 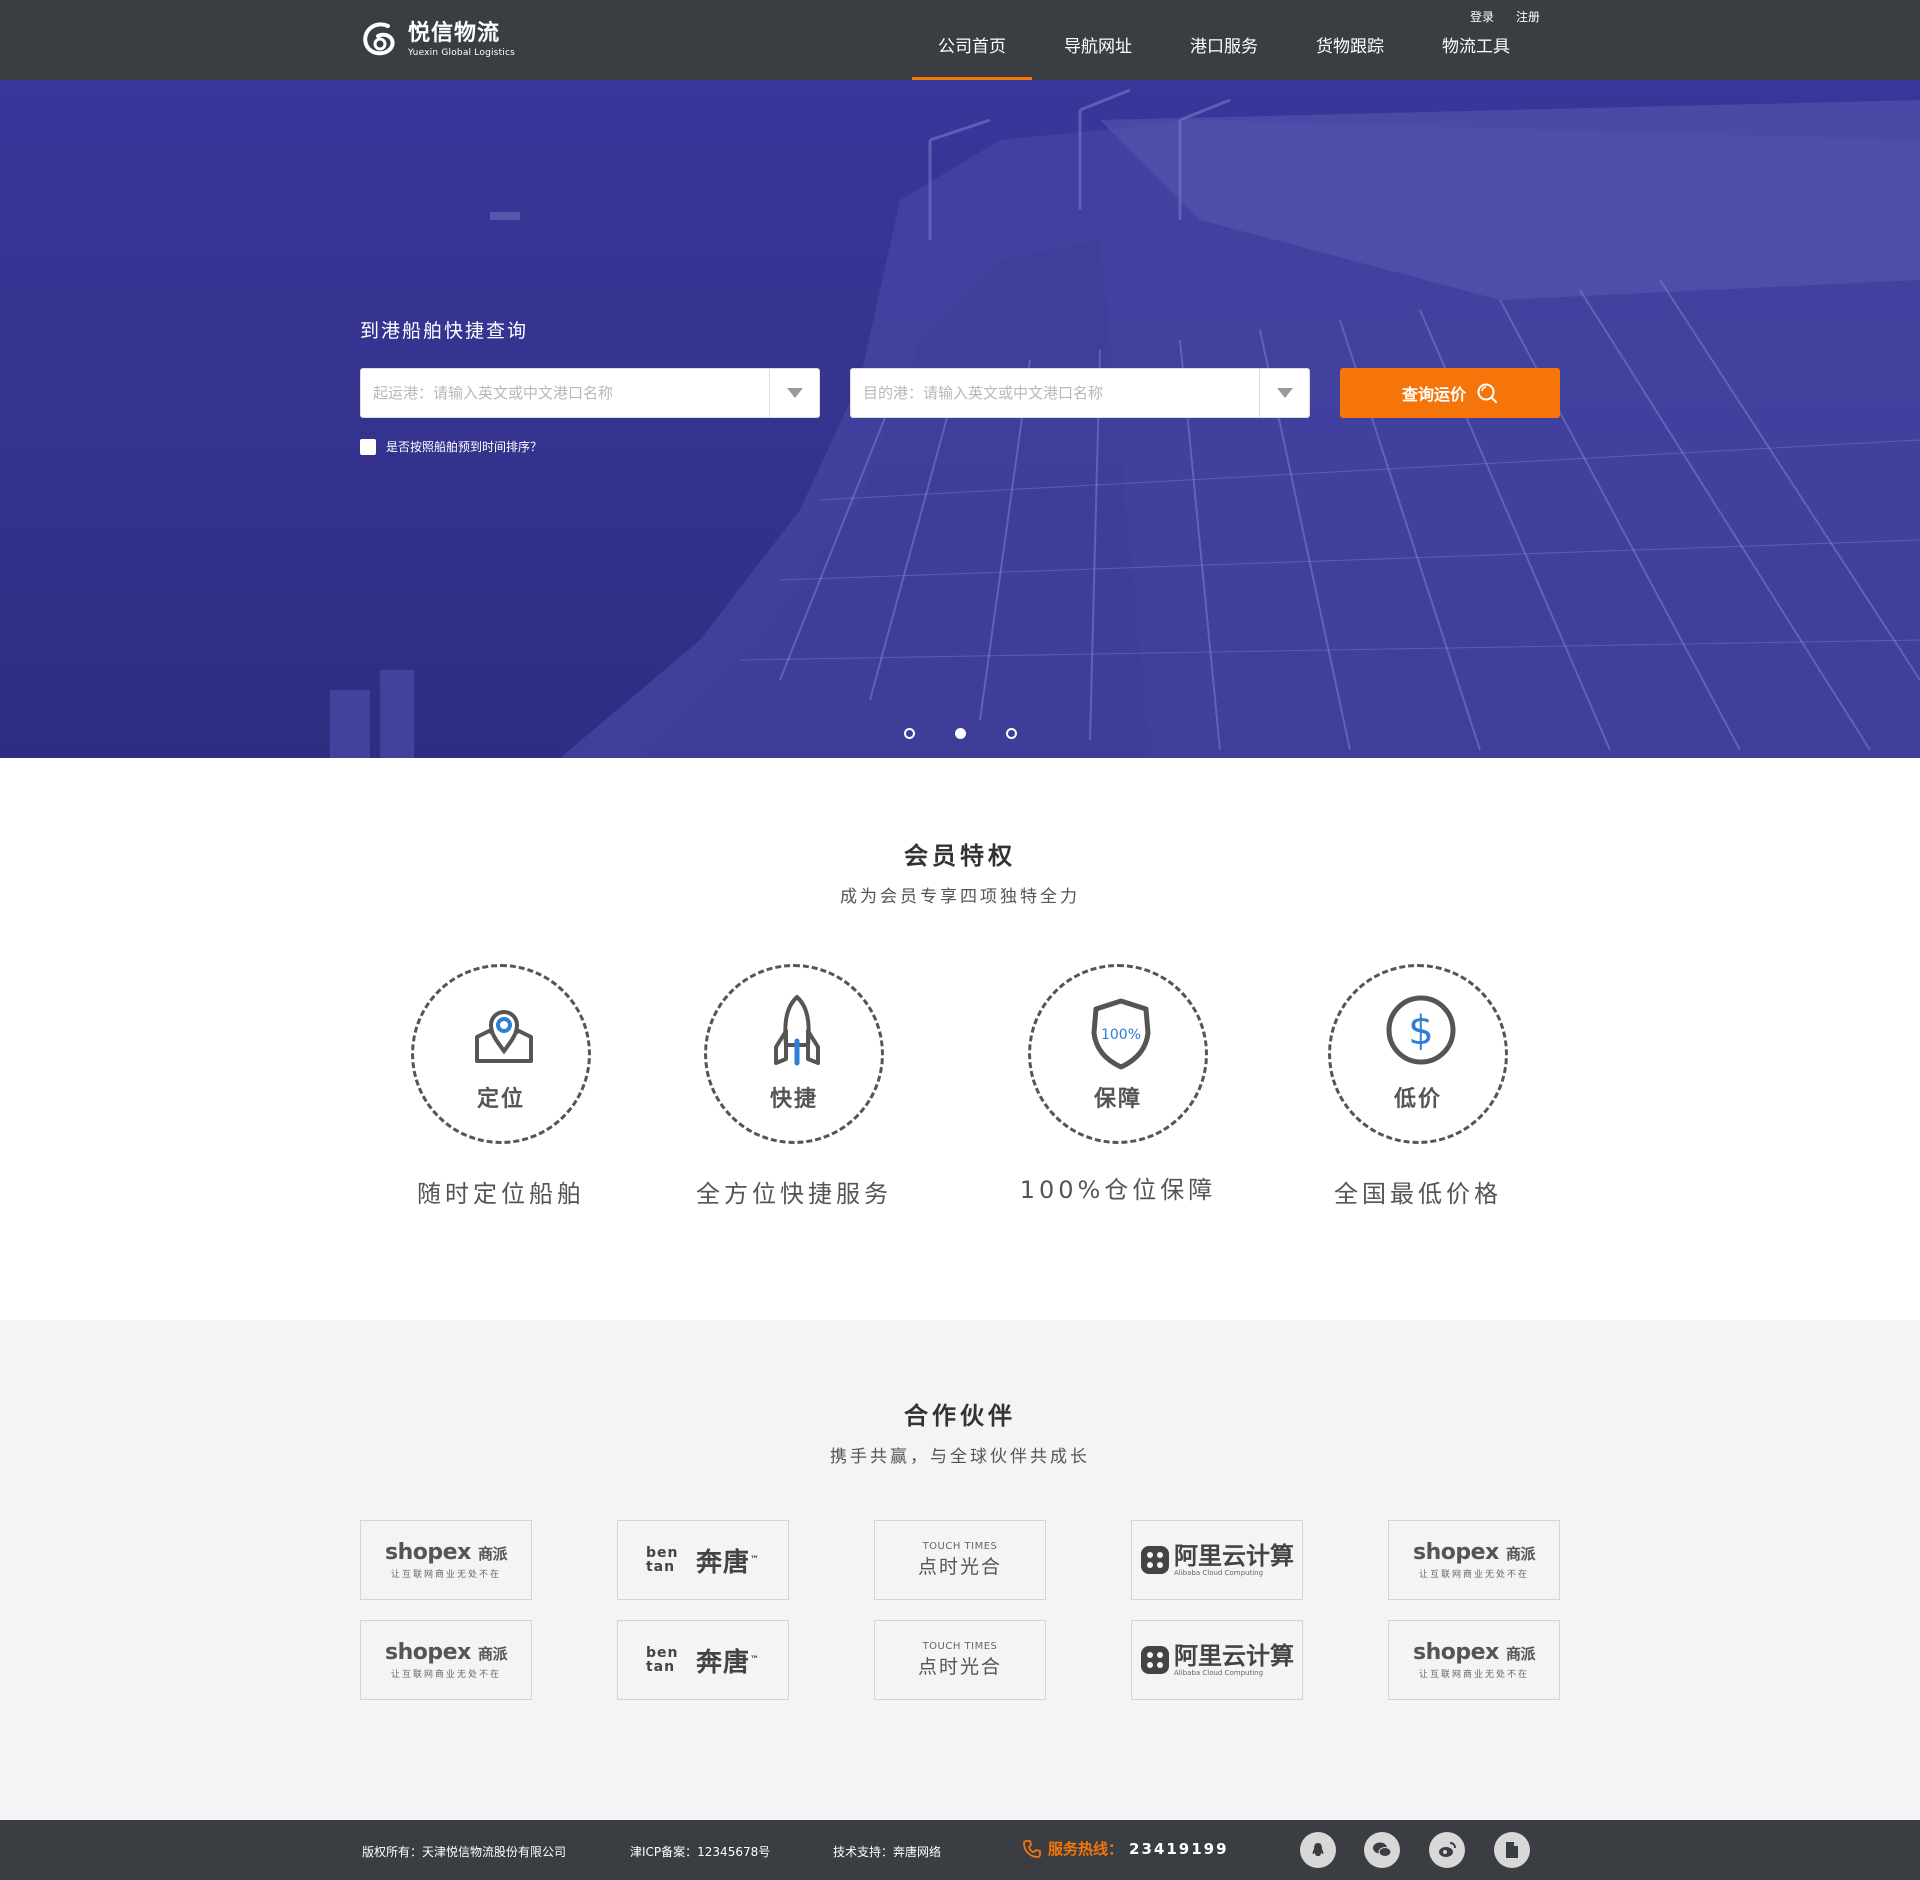 I want to click on feature-label: 定位, so click(x=500, y=1099).